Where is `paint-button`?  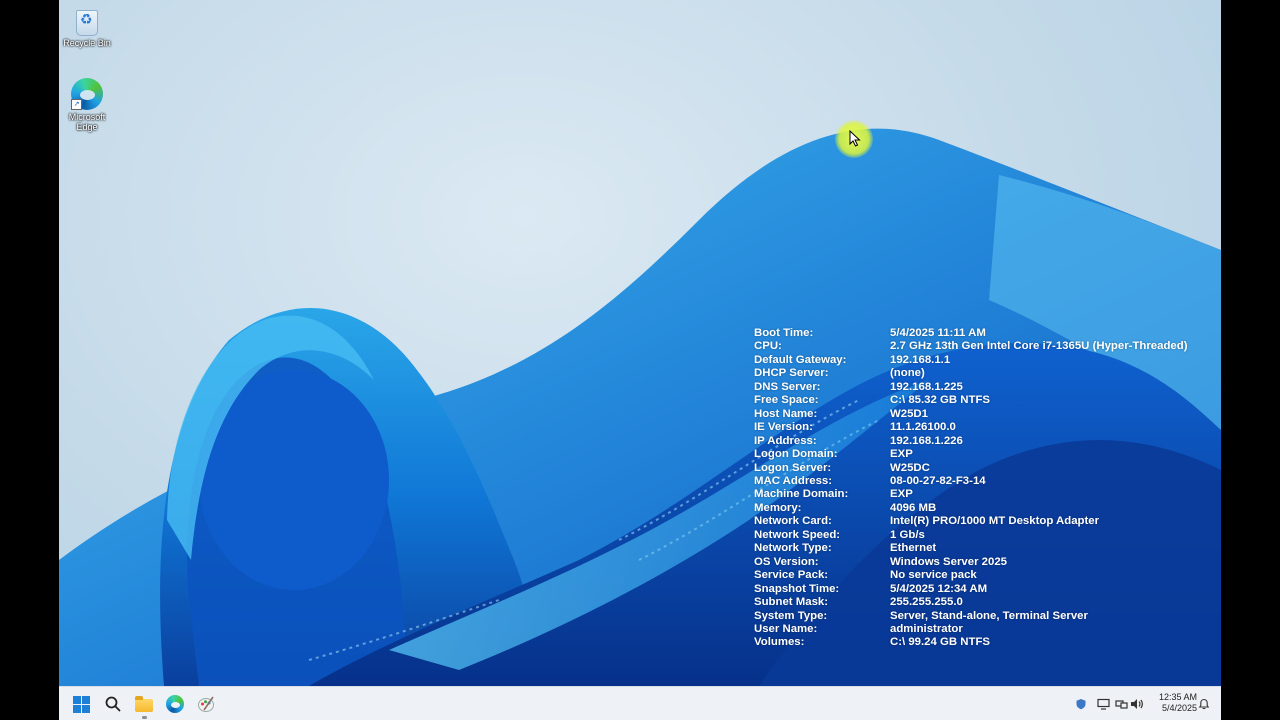
paint-button is located at coordinates (206, 704).